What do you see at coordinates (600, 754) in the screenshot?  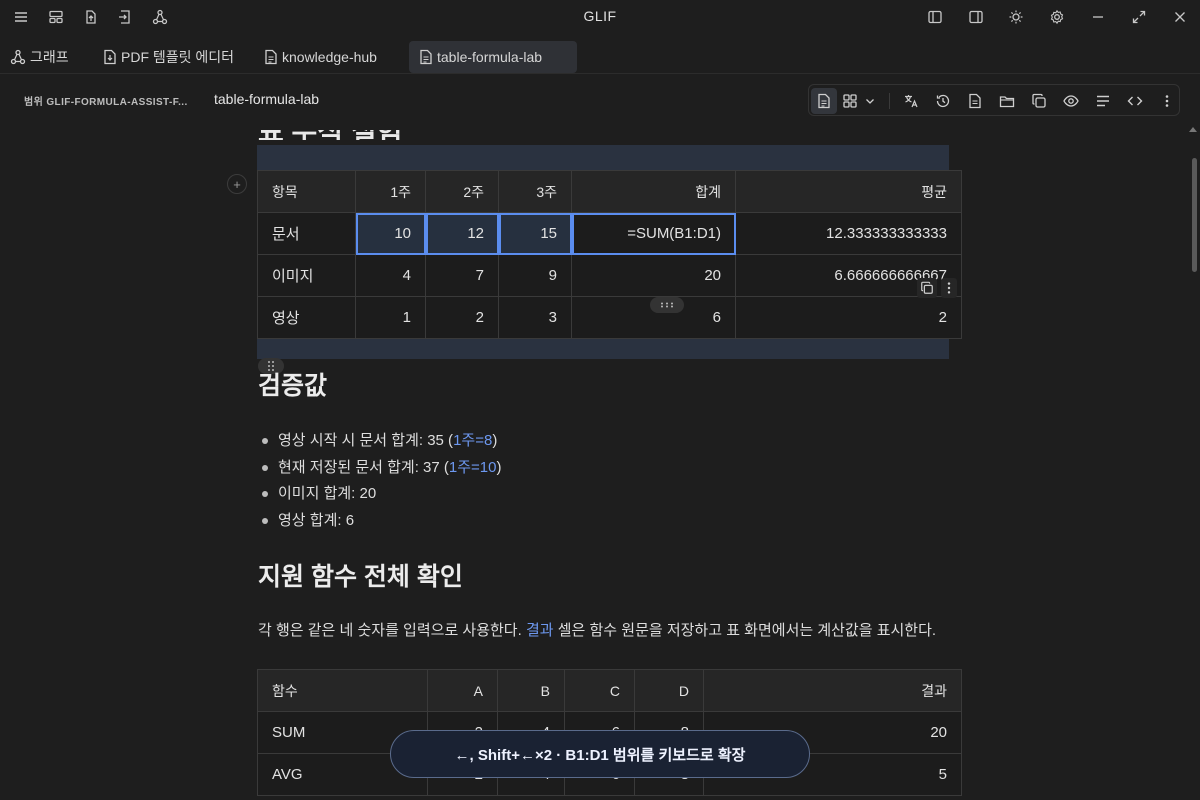 I see `keyboard-hint-toast: ←, Shift+←×2 · B1:D1 범위를 키보드로 확장` at bounding box center [600, 754].